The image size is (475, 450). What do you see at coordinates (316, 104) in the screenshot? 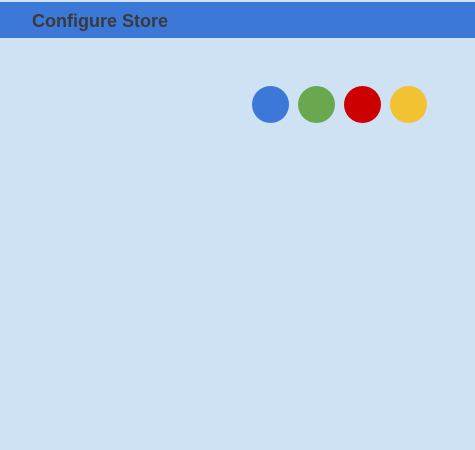
I see `color-option-green` at bounding box center [316, 104].